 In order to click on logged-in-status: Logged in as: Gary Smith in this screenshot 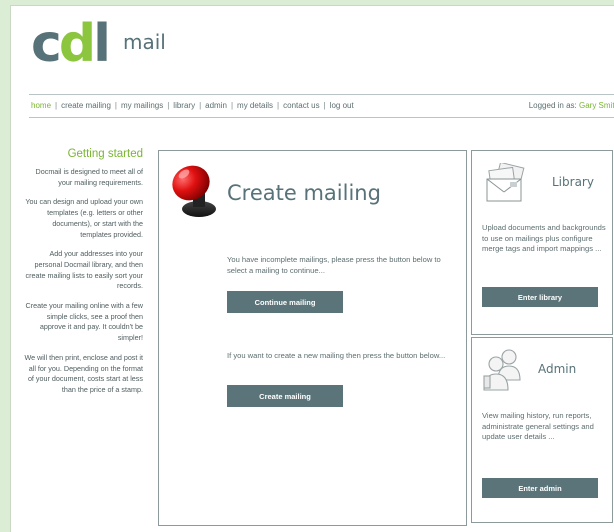, I will do `click(571, 106)`.